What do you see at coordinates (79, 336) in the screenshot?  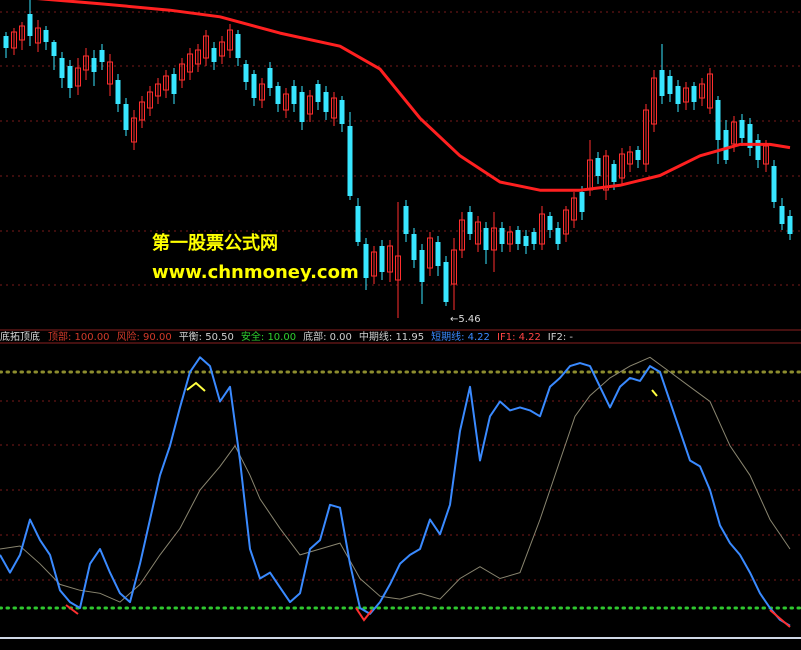 I see `legend-item: 顶部: 100.00` at bounding box center [79, 336].